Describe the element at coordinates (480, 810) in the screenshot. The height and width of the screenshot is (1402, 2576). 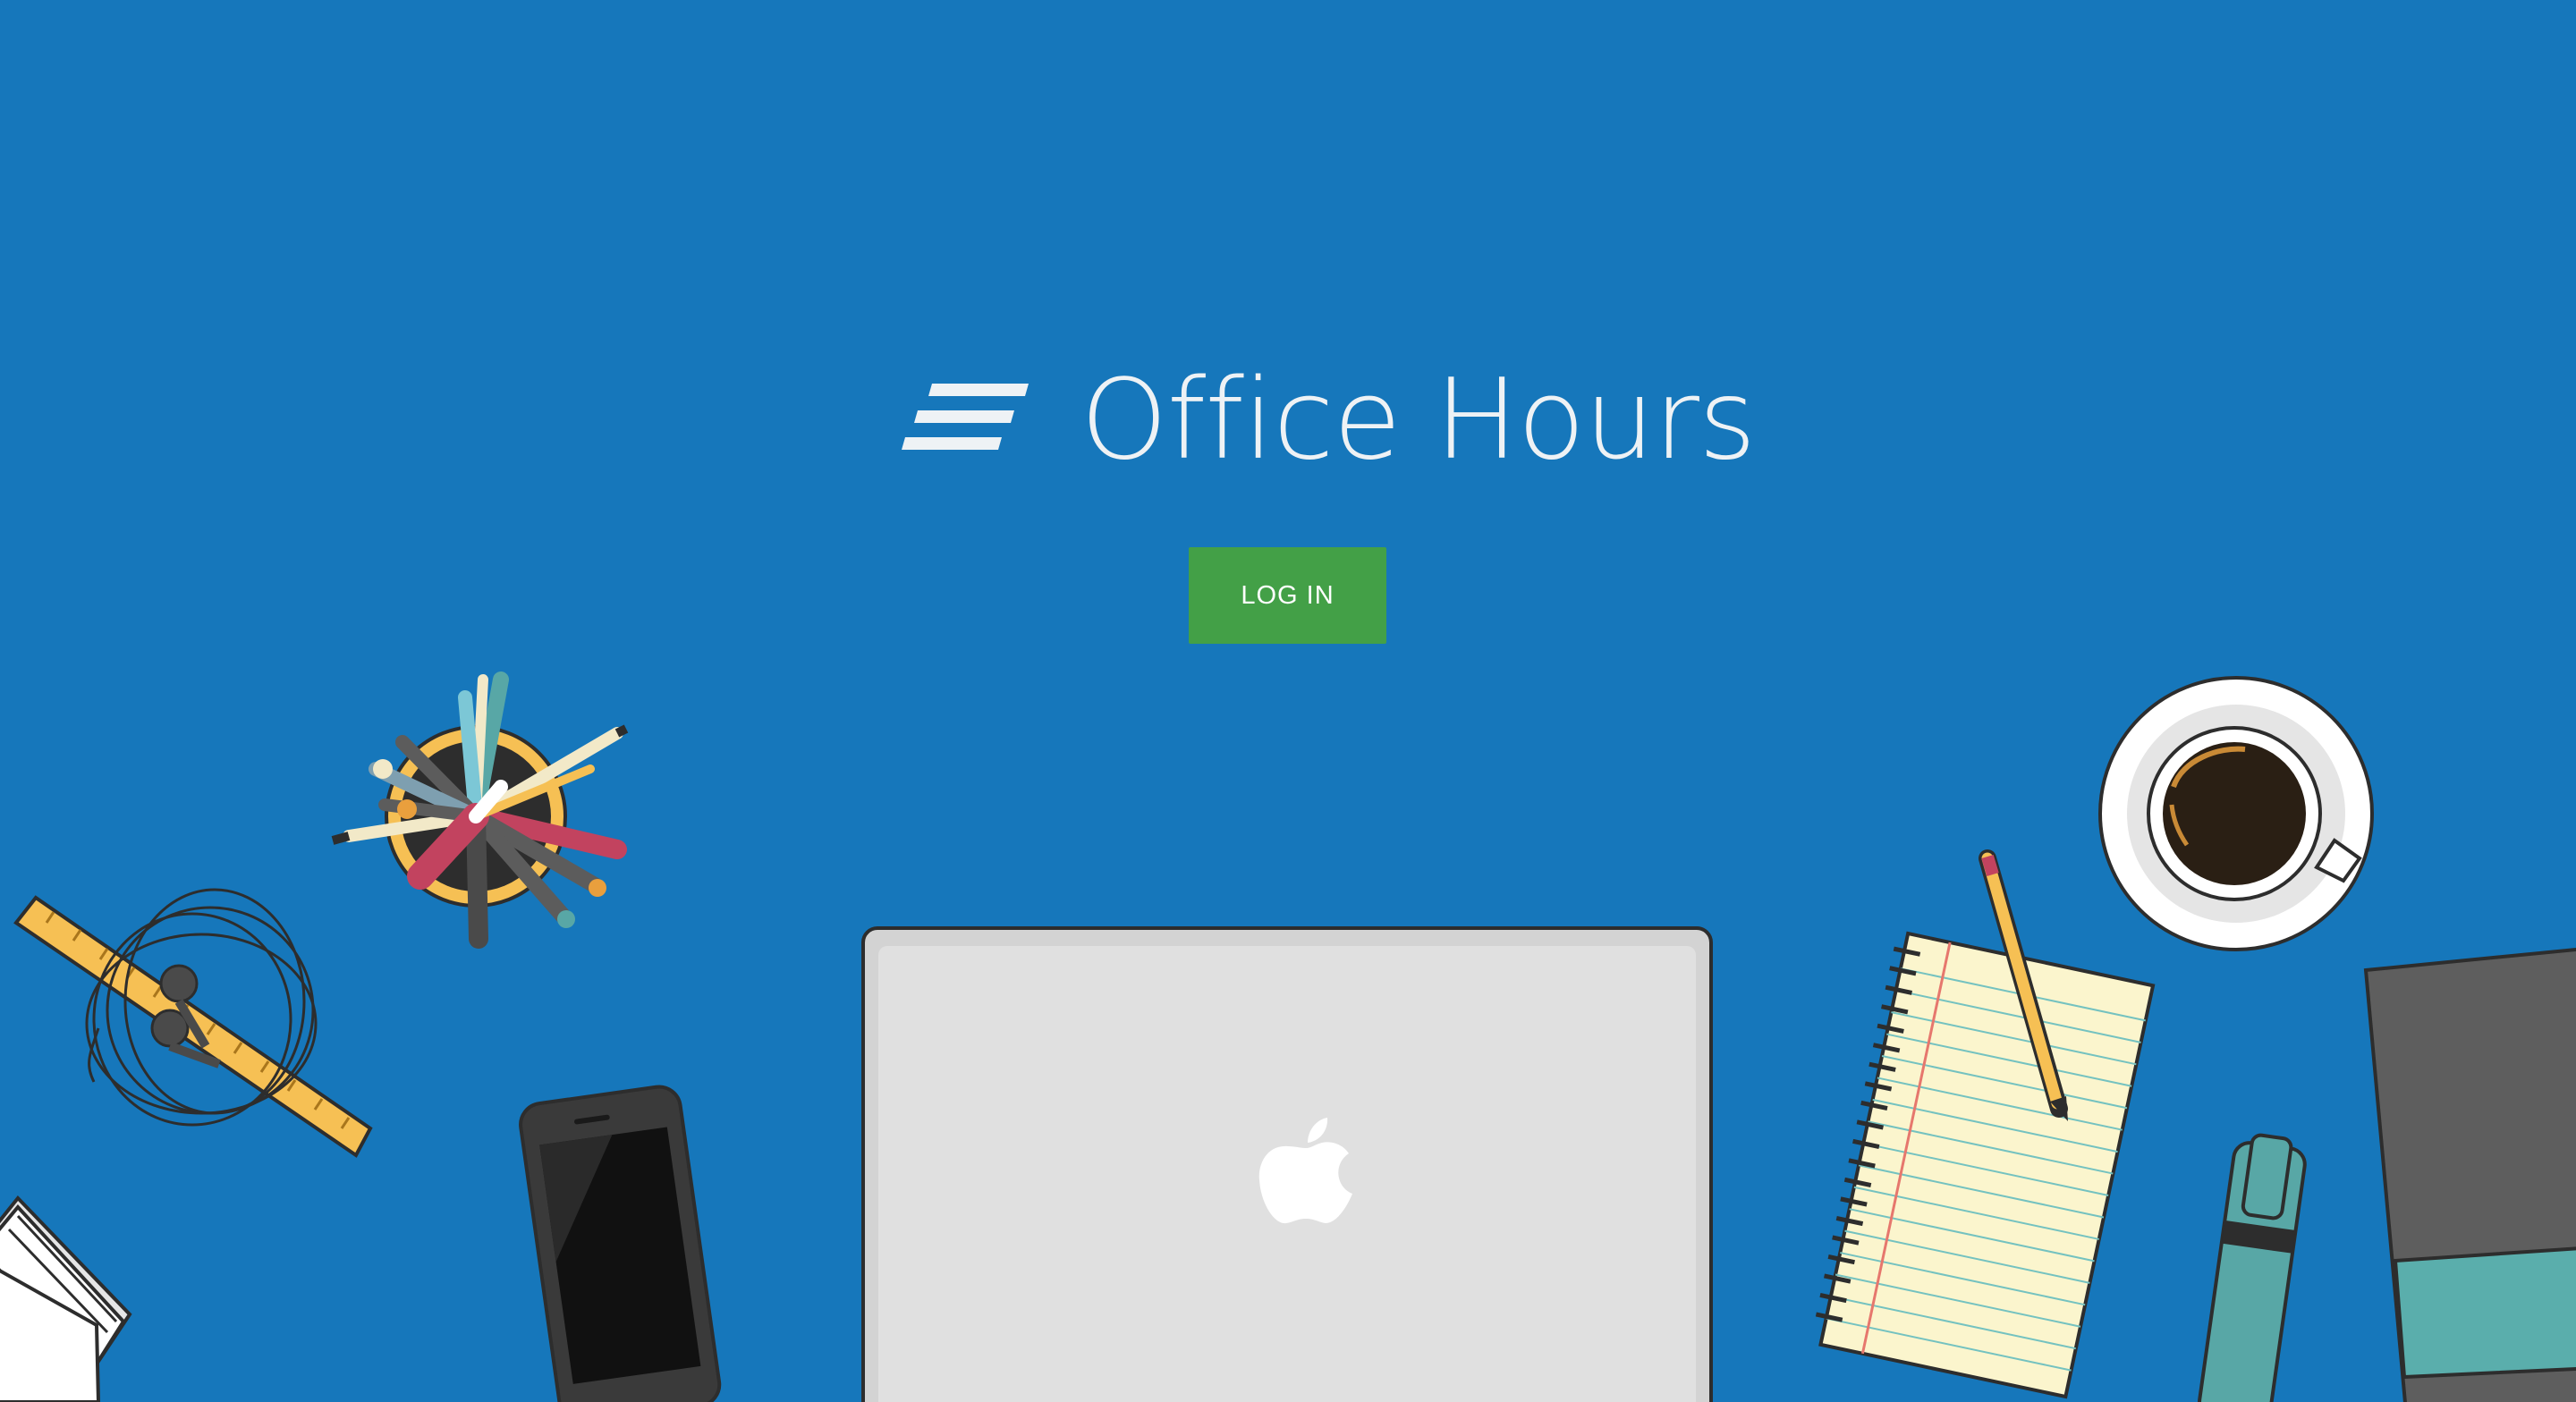
I see `pencil-cup` at that location.